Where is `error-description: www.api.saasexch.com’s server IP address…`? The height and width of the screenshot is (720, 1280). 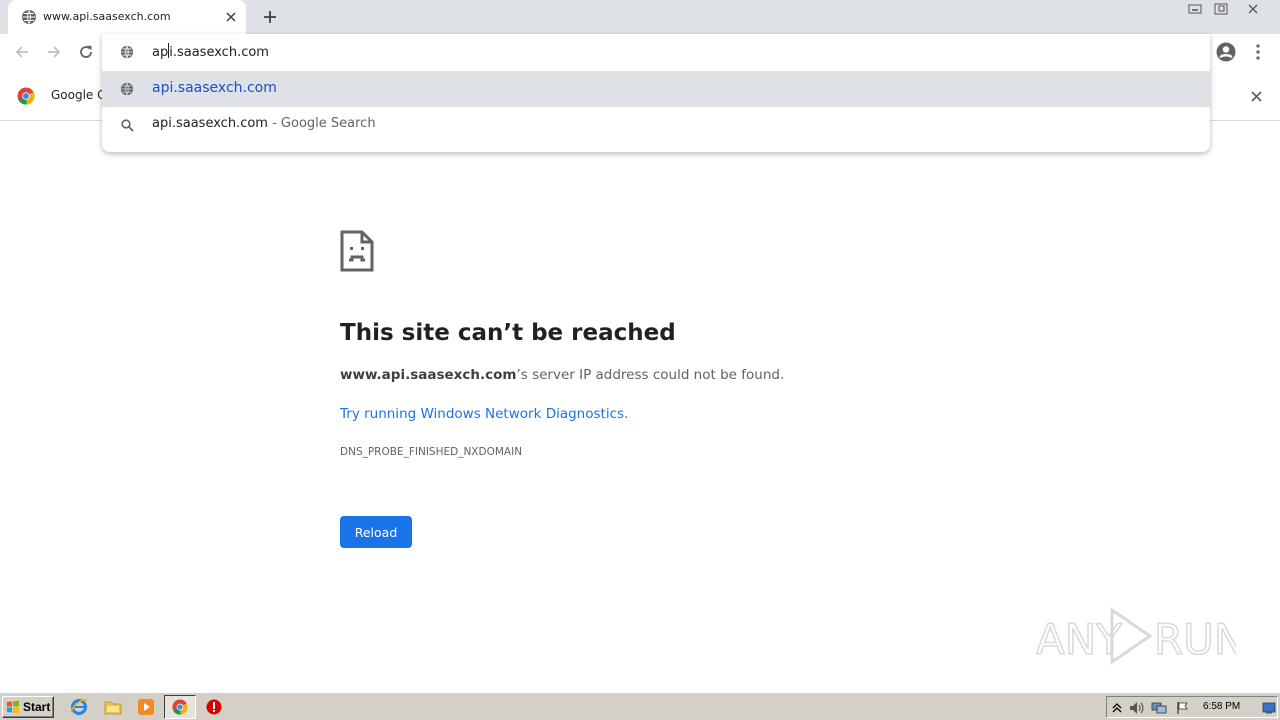 error-description: www.api.saasexch.com’s server IP address… is located at coordinates (562, 375).